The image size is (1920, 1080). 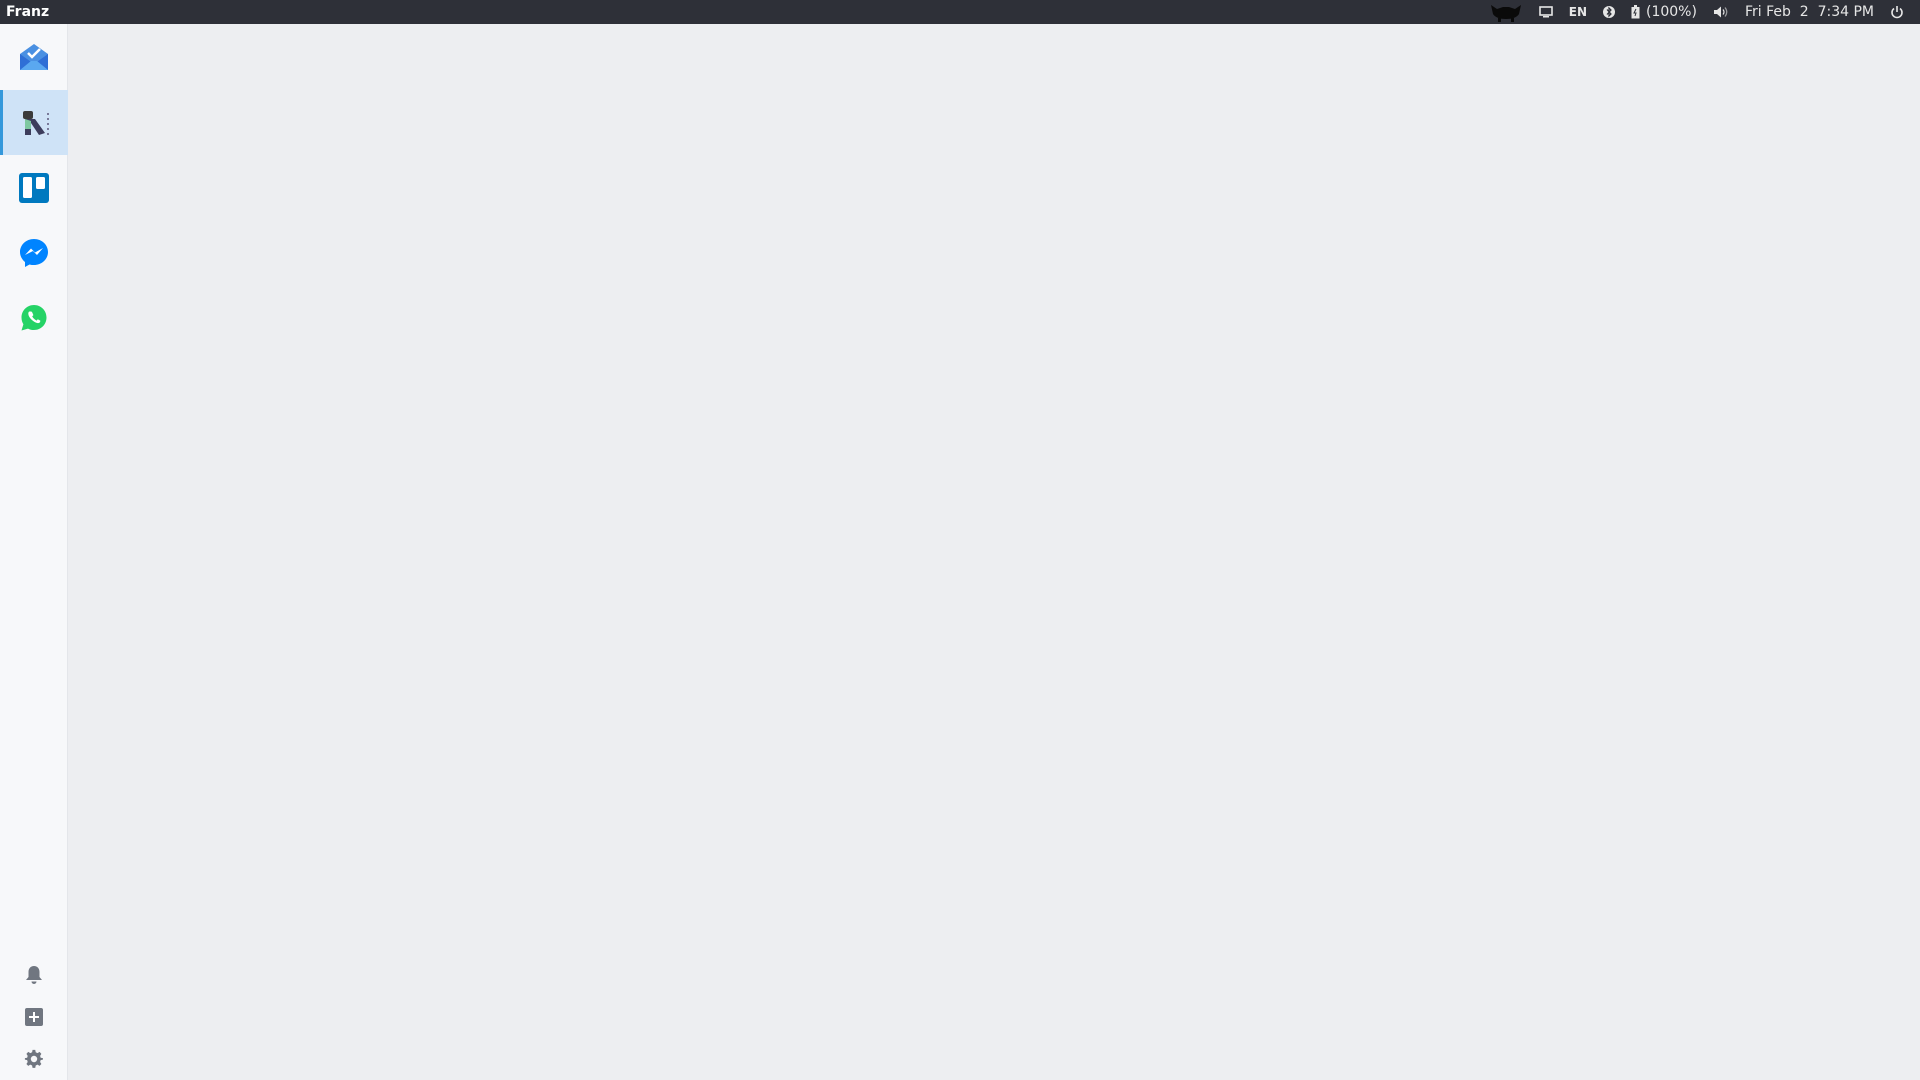 I want to click on messenger-icon, so click(x=34, y=252).